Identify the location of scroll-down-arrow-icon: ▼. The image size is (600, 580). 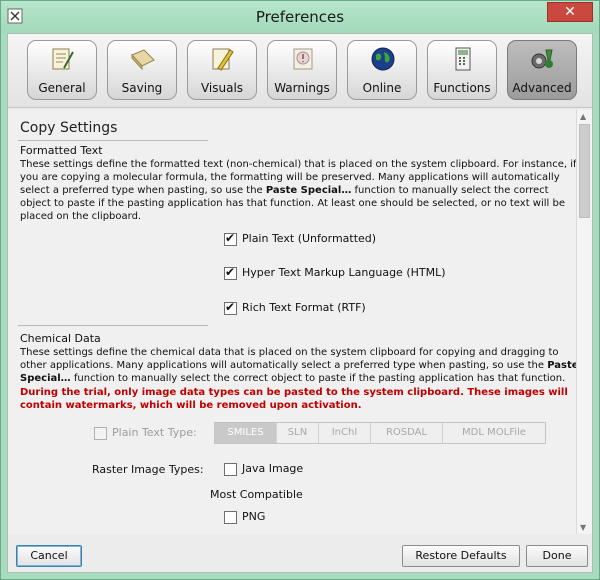
(583, 527).